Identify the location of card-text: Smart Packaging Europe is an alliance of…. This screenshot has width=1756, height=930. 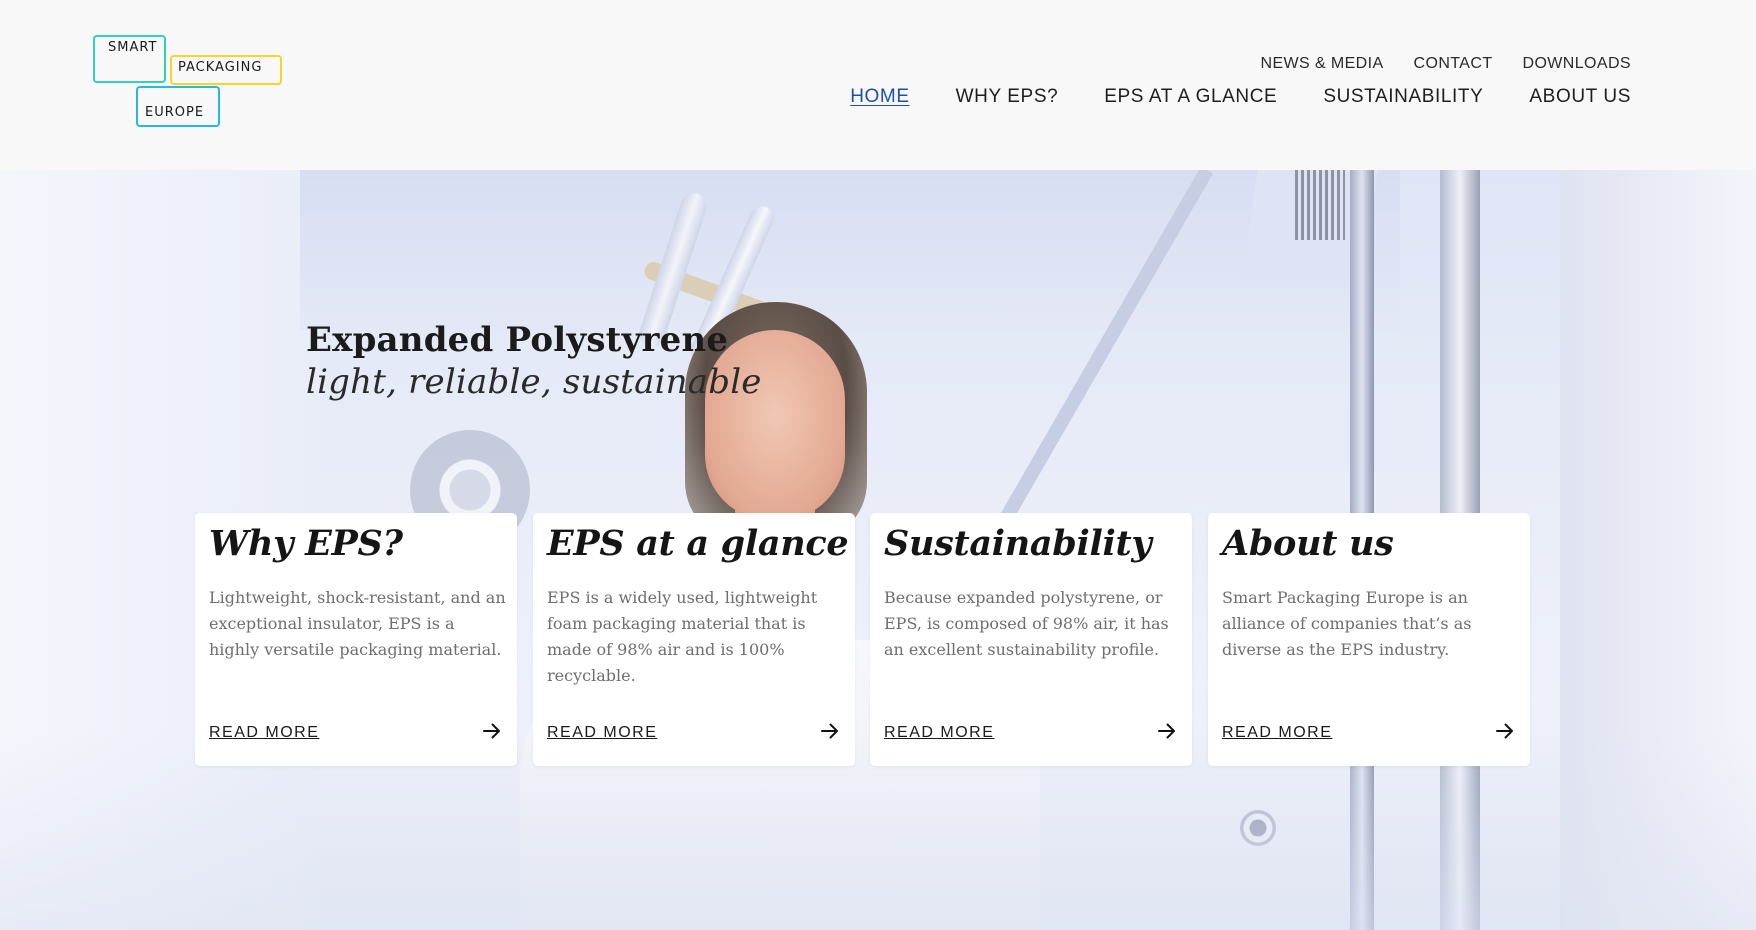
(1347, 623).